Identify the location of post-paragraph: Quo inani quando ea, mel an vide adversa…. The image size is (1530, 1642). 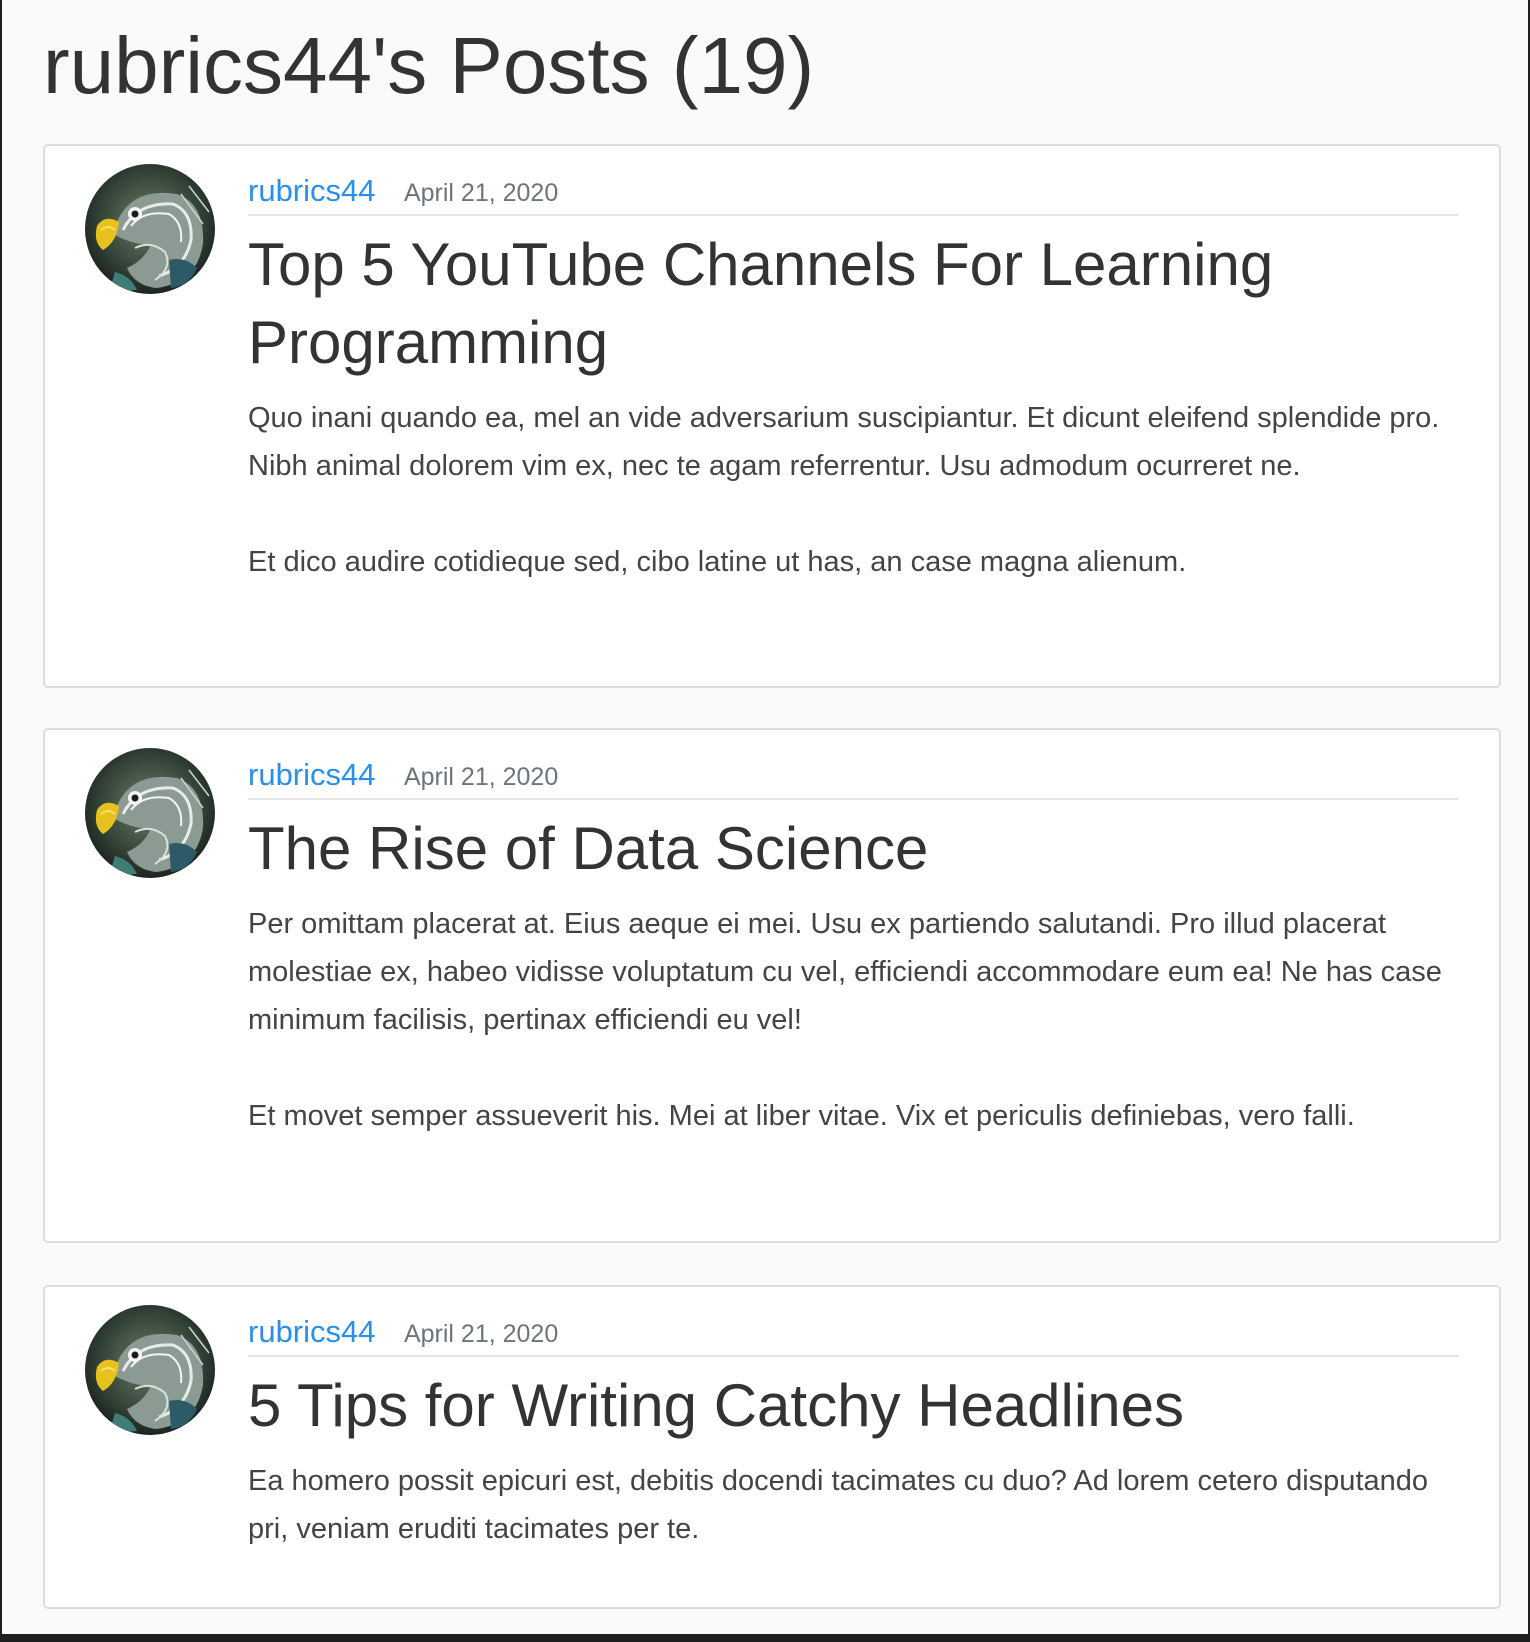
(844, 442).